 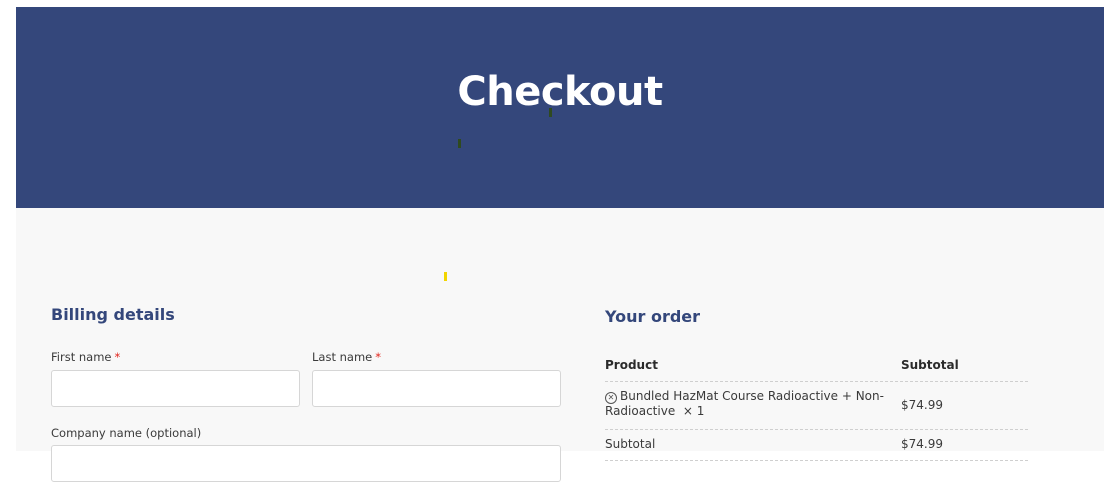 What do you see at coordinates (113, 314) in the screenshot?
I see `billing-details-title: Billing details` at bounding box center [113, 314].